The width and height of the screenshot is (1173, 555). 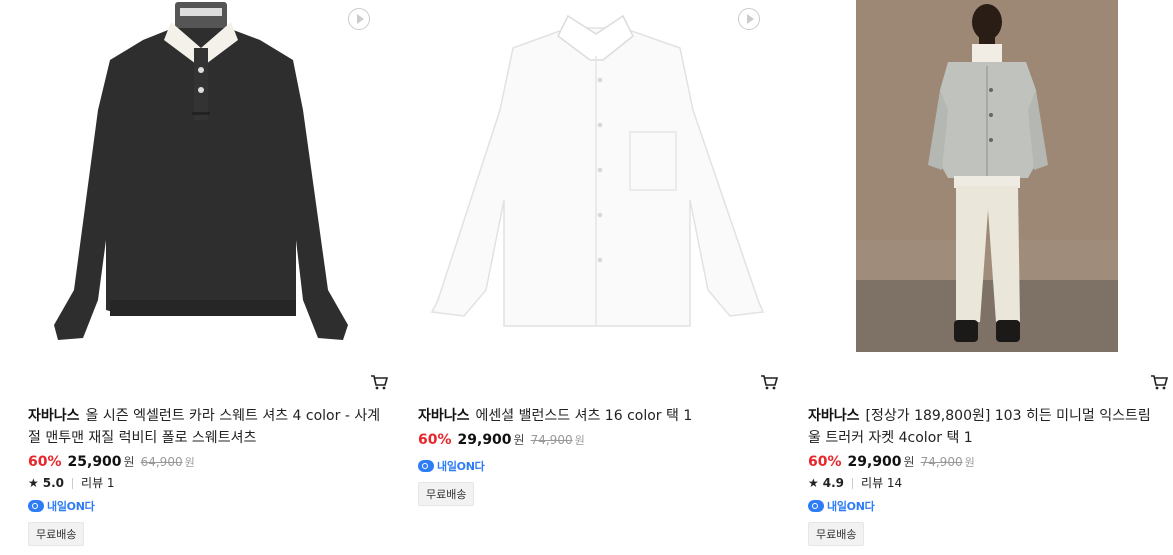 I want to click on rating-value: 4.9, so click(x=833, y=483).